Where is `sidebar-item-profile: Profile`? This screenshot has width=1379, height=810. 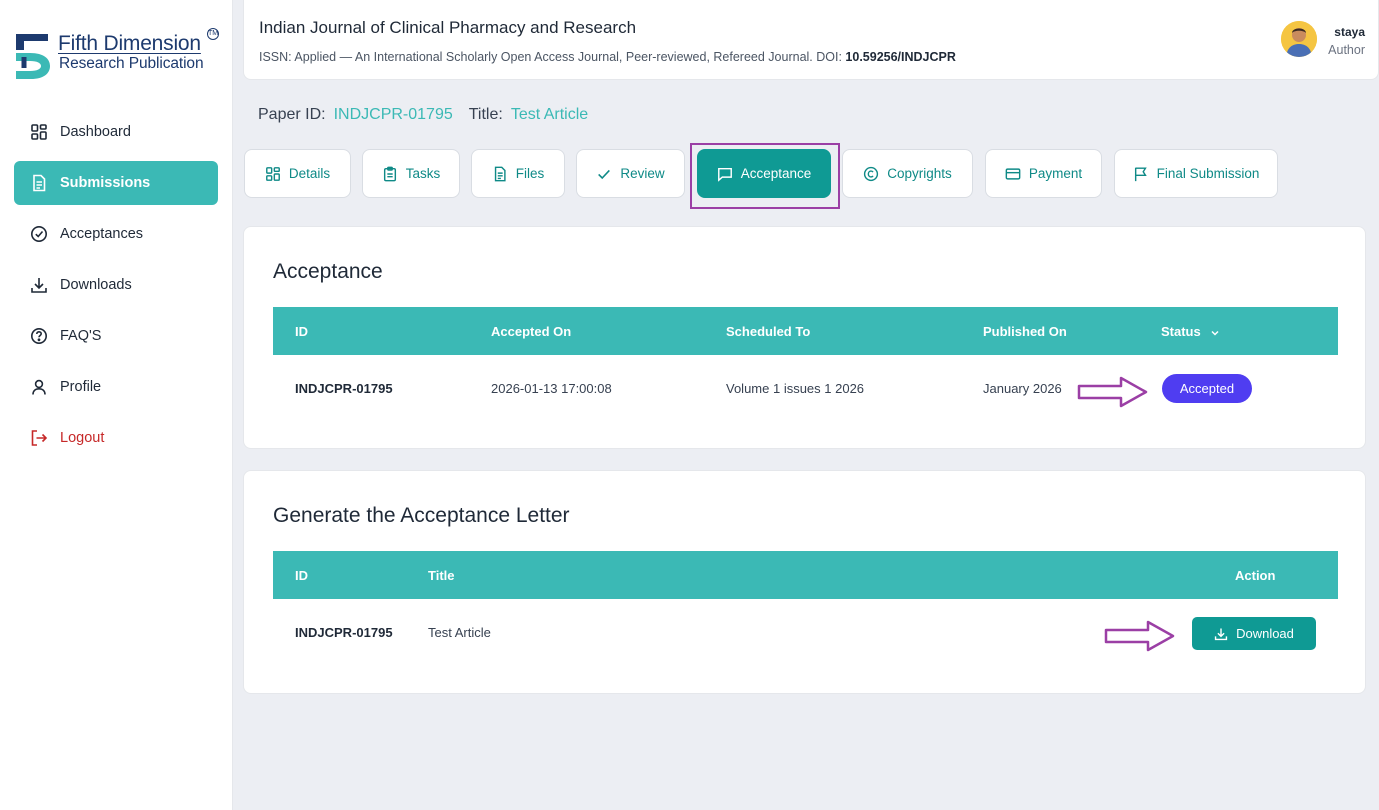 sidebar-item-profile: Profile is located at coordinates (116, 387).